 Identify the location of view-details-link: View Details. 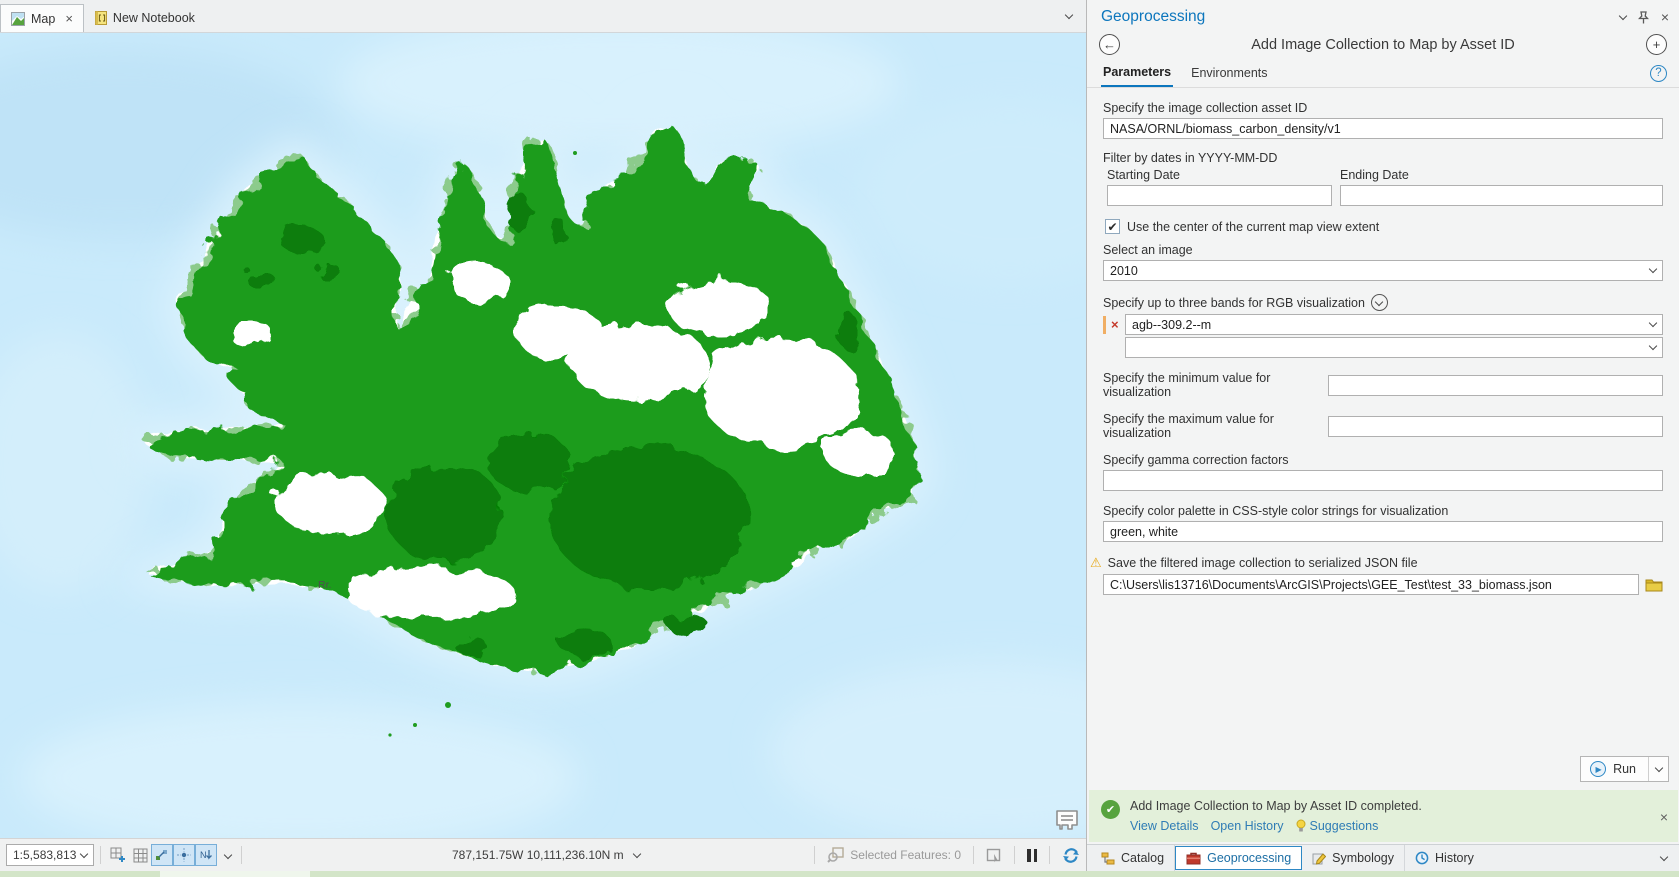
(1164, 826).